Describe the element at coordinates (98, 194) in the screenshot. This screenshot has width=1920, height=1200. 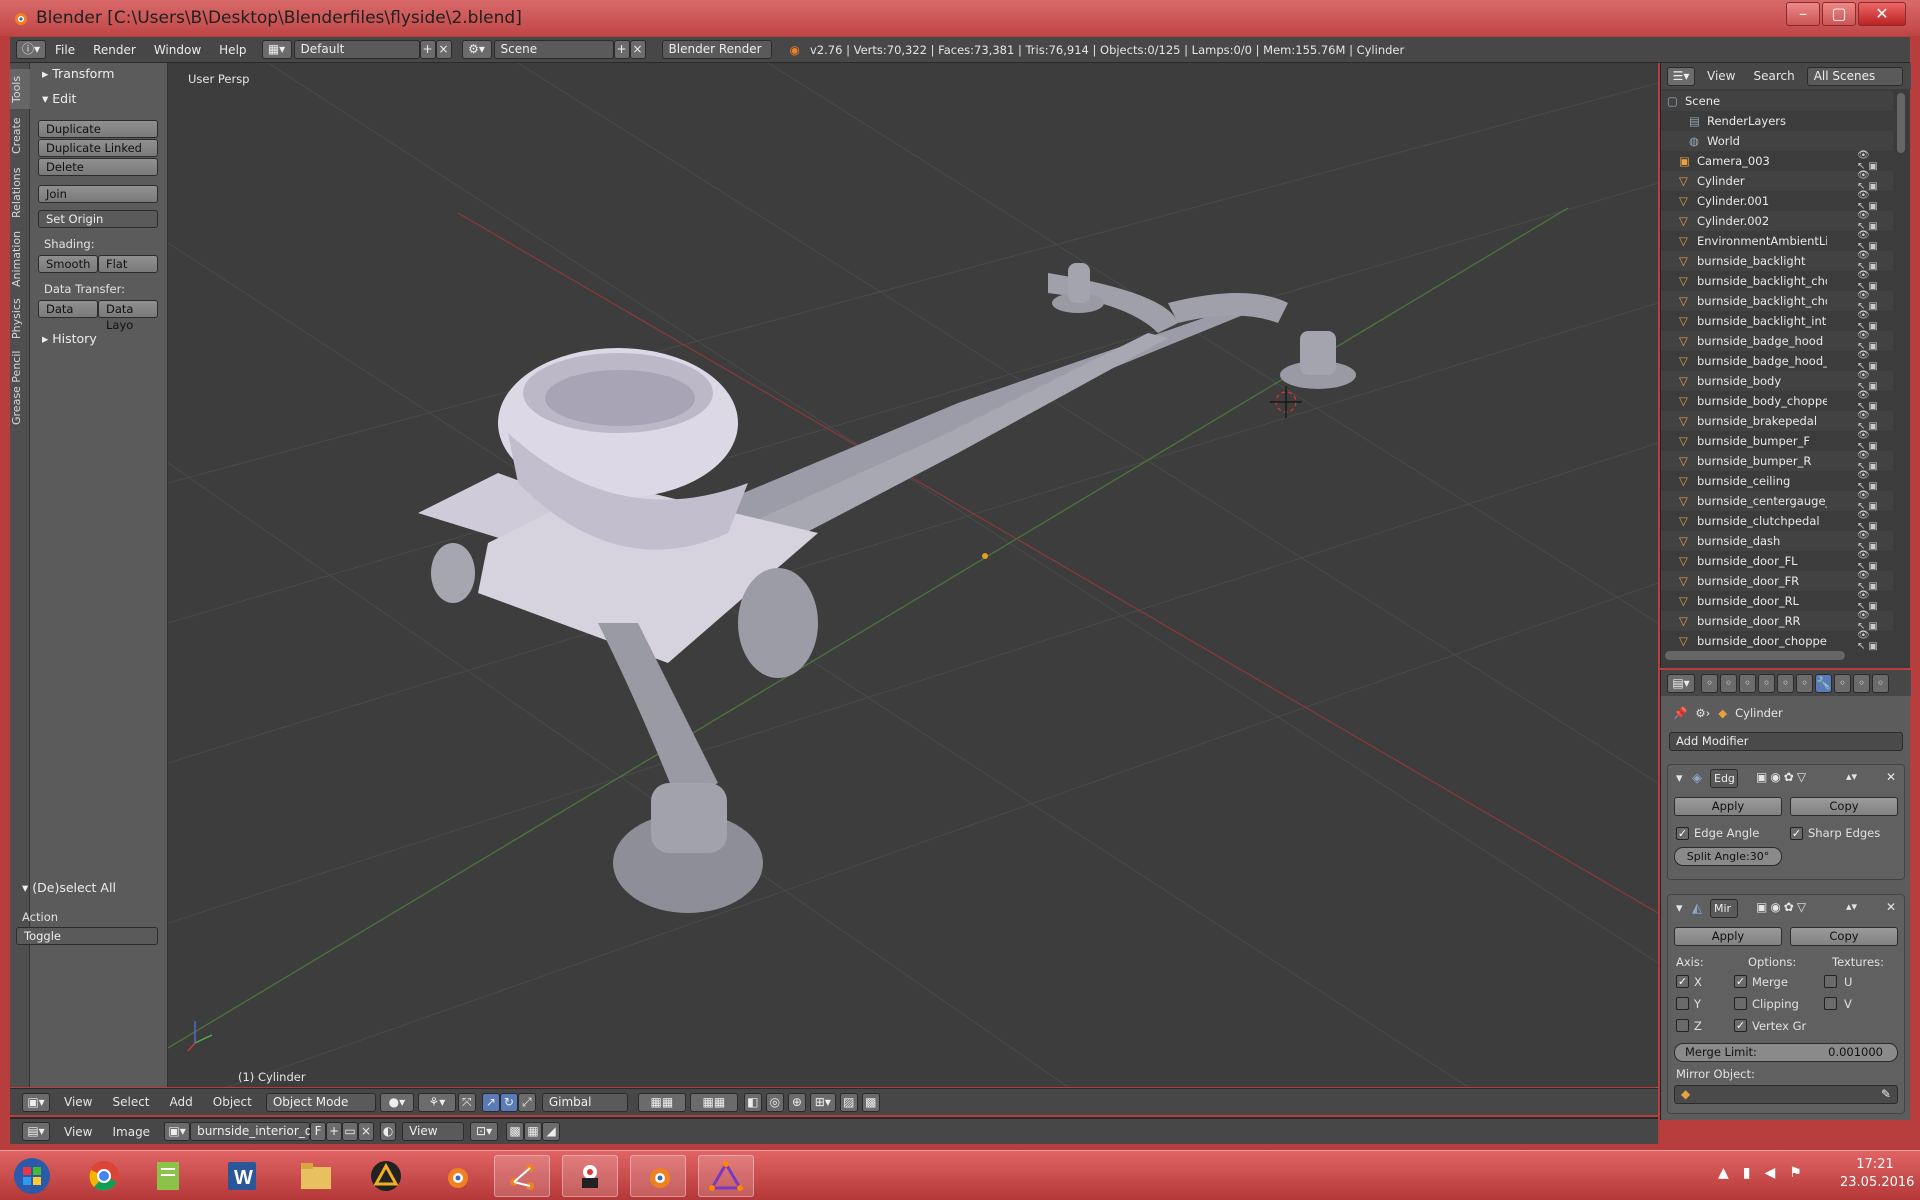
I see `join-button: Join` at that location.